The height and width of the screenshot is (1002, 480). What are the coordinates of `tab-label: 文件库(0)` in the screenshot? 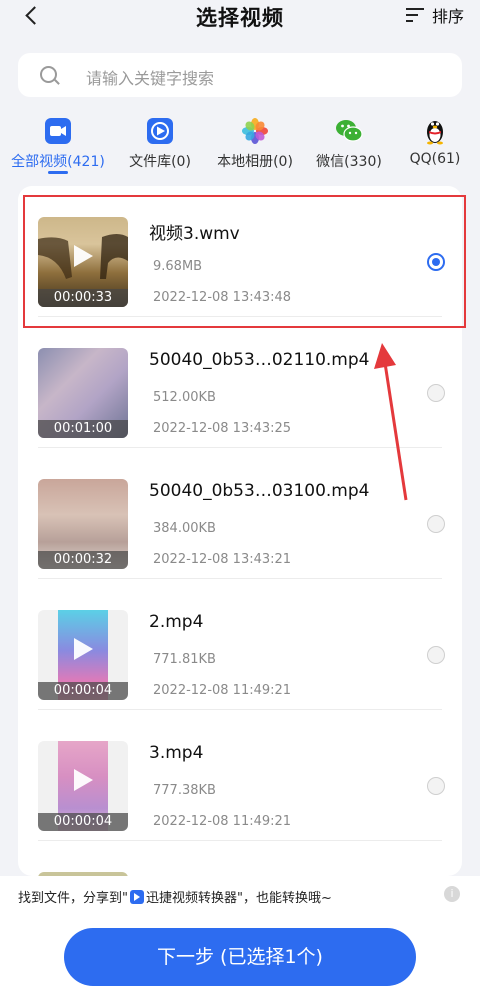 It's located at (160, 162).